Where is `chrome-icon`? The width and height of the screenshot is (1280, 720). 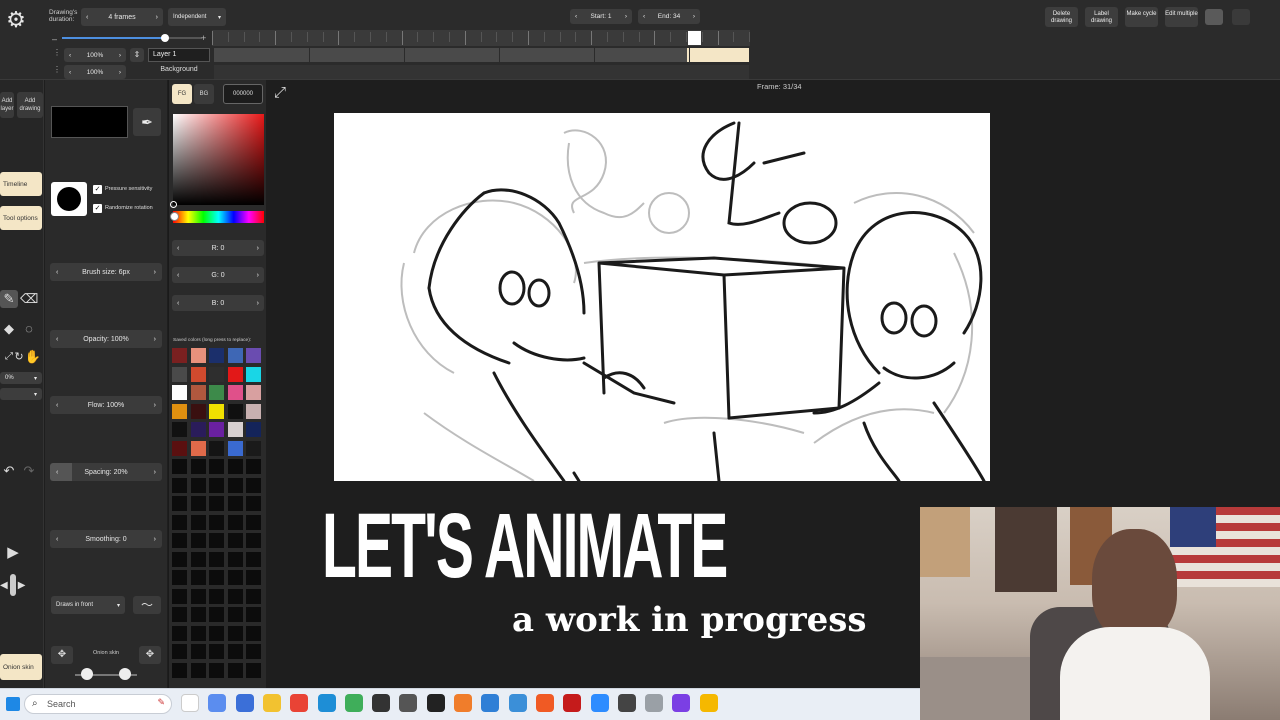
chrome-icon is located at coordinates (299, 703).